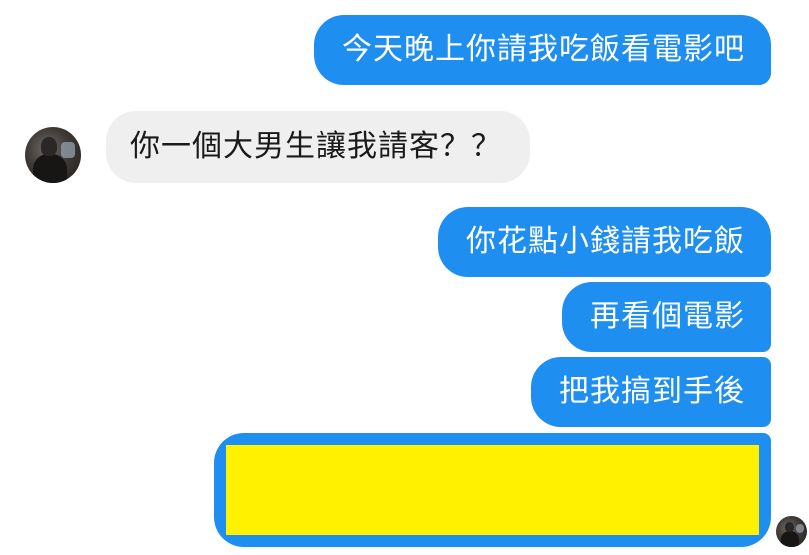 The height and width of the screenshot is (555, 809). I want to click on message-text: 再看個電影, so click(667, 316).